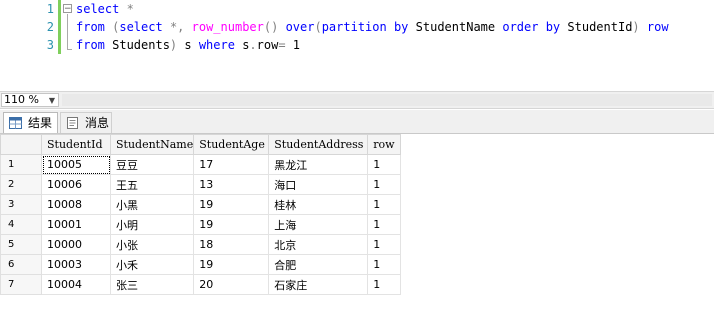  I want to click on cell-studentaddress: 黑龙江, so click(318, 164).